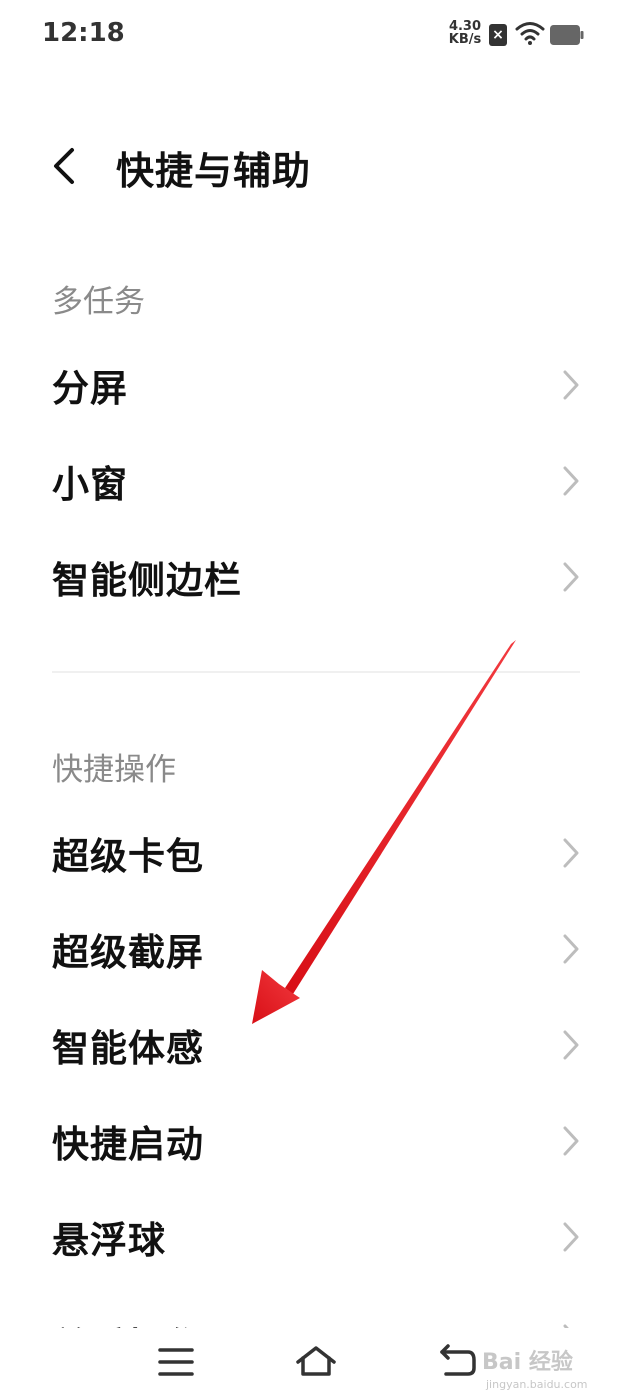 The height and width of the screenshot is (1400, 630). Describe the element at coordinates (114, 770) in the screenshot. I see `section-label-shortcuts: 快捷操作` at that location.